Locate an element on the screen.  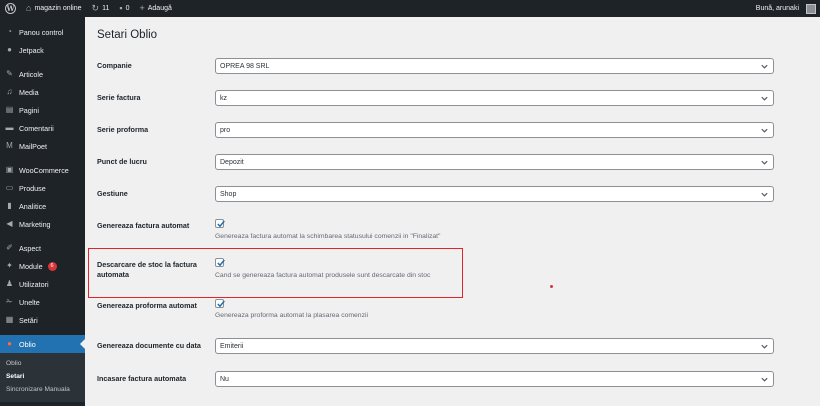
comment-bubble-icon: ▪ is located at coordinates (121, 8).